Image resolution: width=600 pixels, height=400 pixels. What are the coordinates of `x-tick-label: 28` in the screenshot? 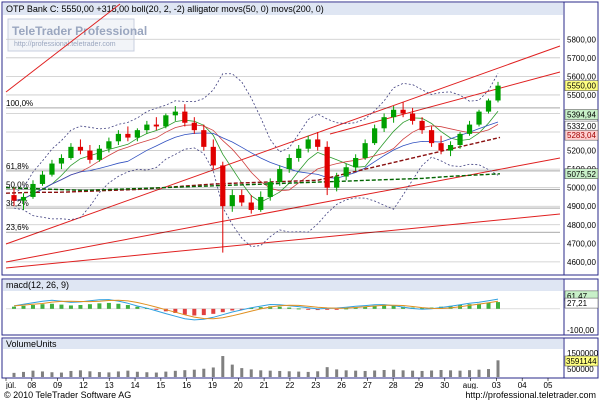 It's located at (393, 385).